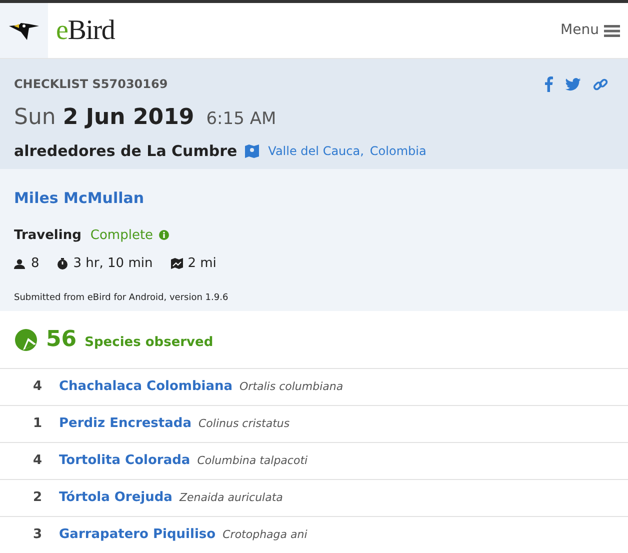 This screenshot has height=553, width=628. What do you see at coordinates (149, 343) in the screenshot?
I see `species-observed-label: Species observed` at bounding box center [149, 343].